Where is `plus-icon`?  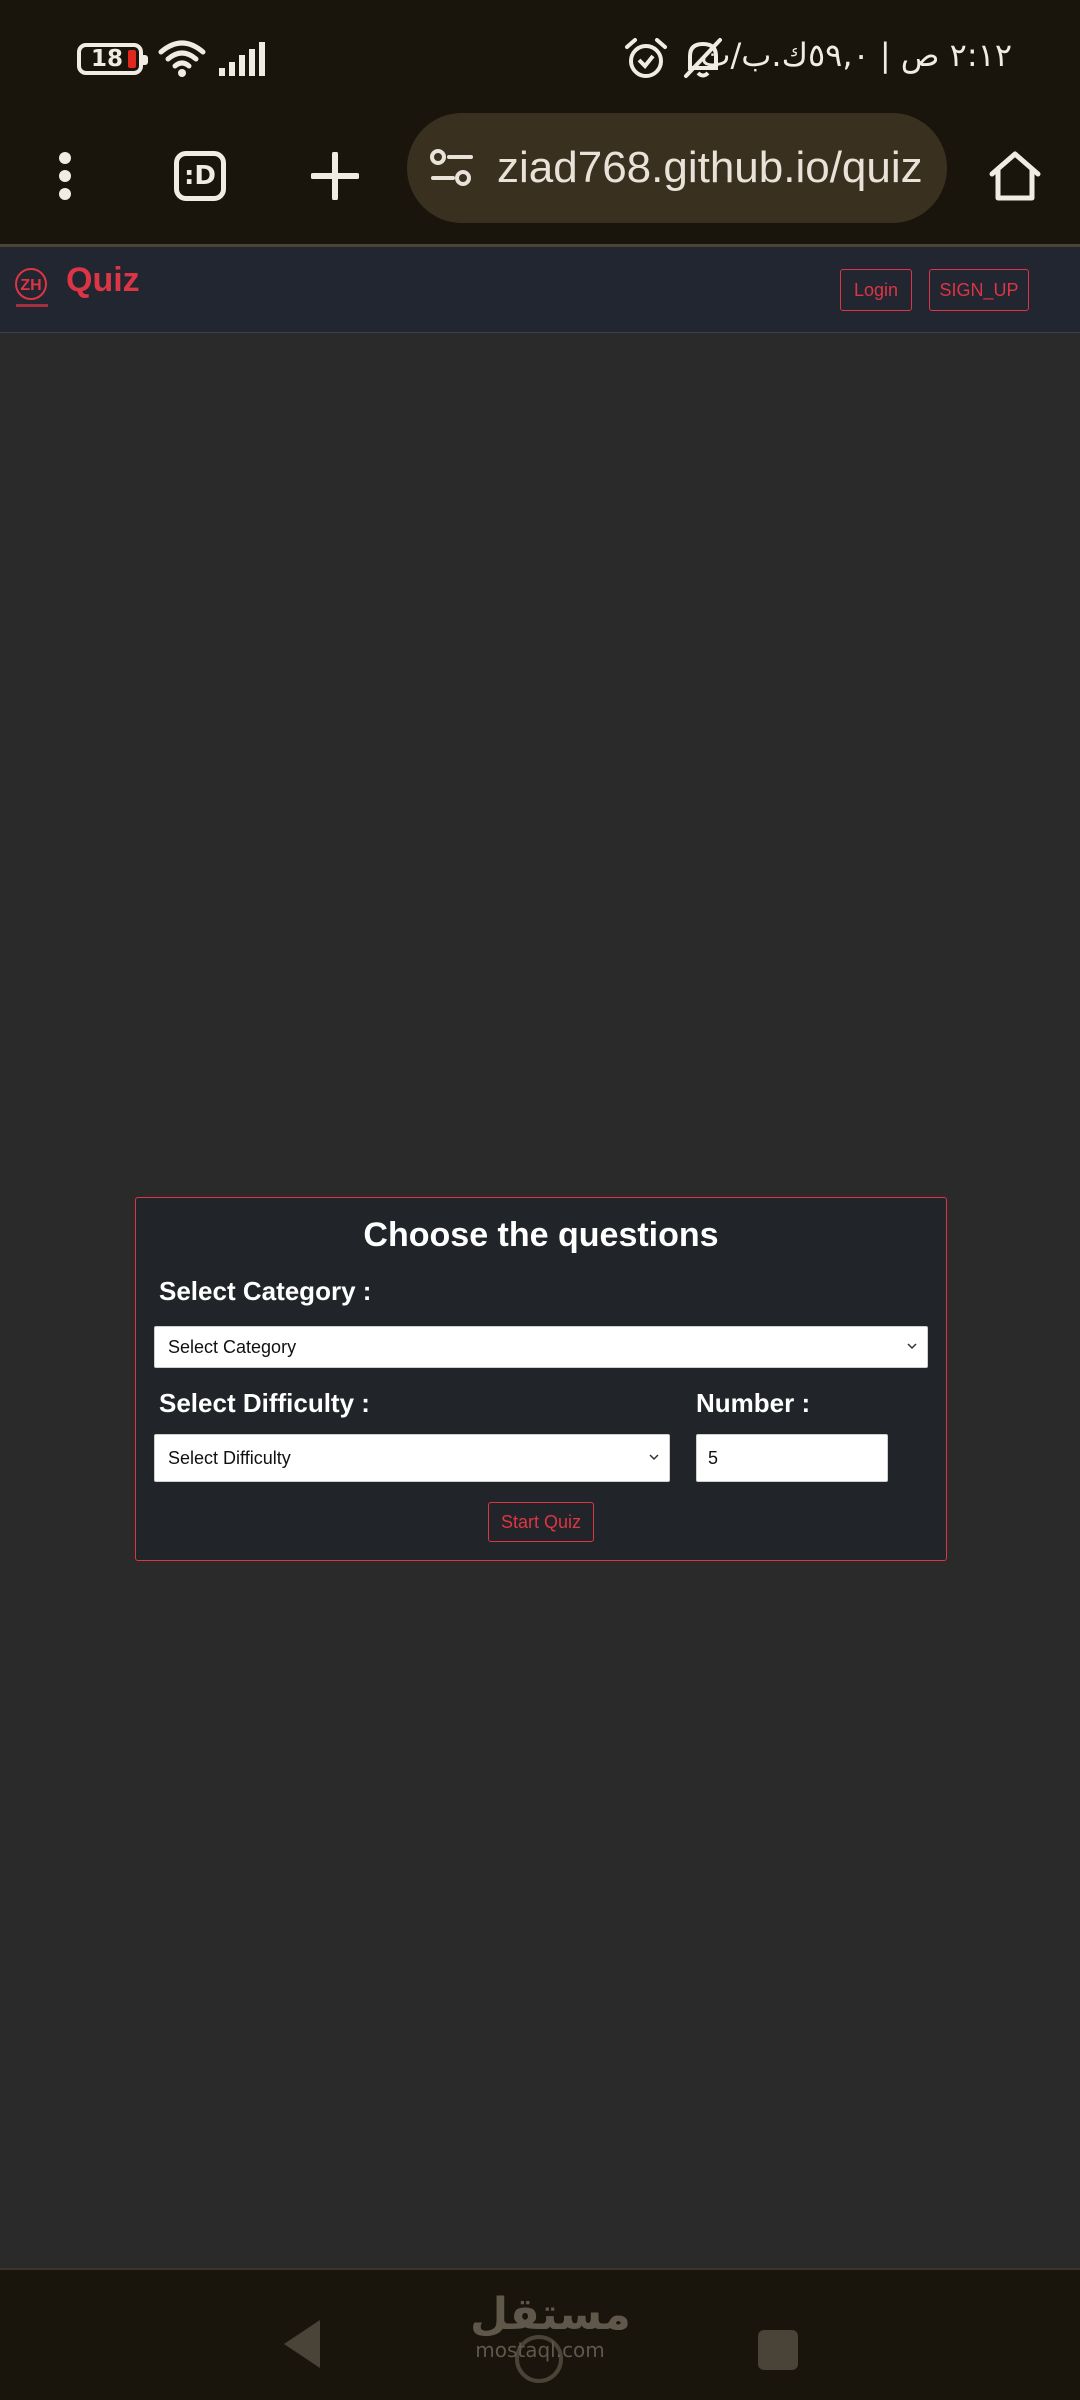 plus-icon is located at coordinates (335, 176).